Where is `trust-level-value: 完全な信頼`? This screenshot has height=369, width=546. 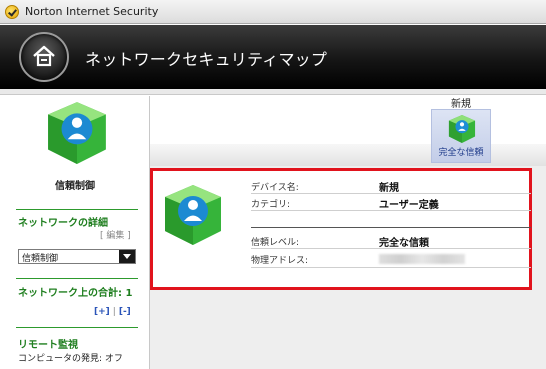 trust-level-value: 完全な信頼 is located at coordinates (404, 243).